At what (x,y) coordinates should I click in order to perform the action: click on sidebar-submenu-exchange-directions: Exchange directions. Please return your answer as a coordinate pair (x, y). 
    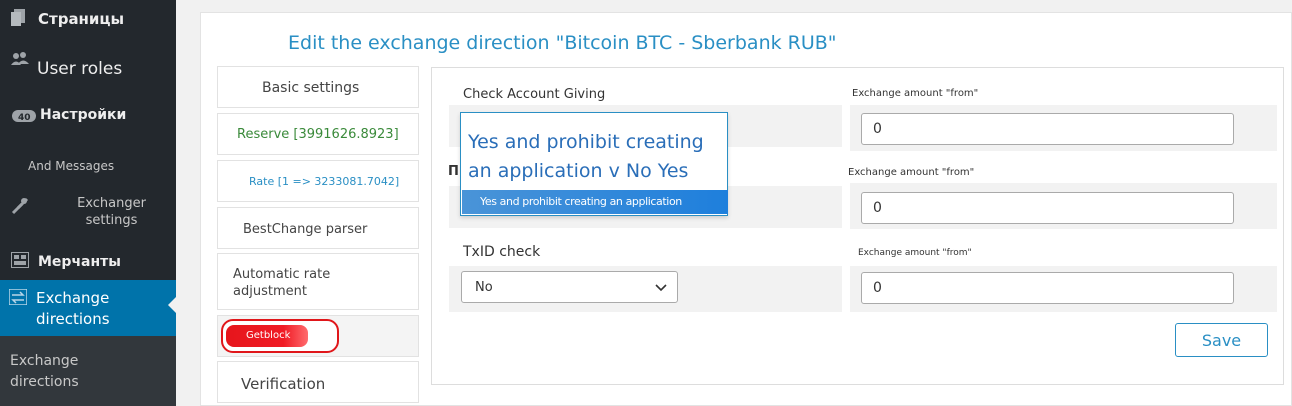
    Looking at the image, I should click on (88, 371).